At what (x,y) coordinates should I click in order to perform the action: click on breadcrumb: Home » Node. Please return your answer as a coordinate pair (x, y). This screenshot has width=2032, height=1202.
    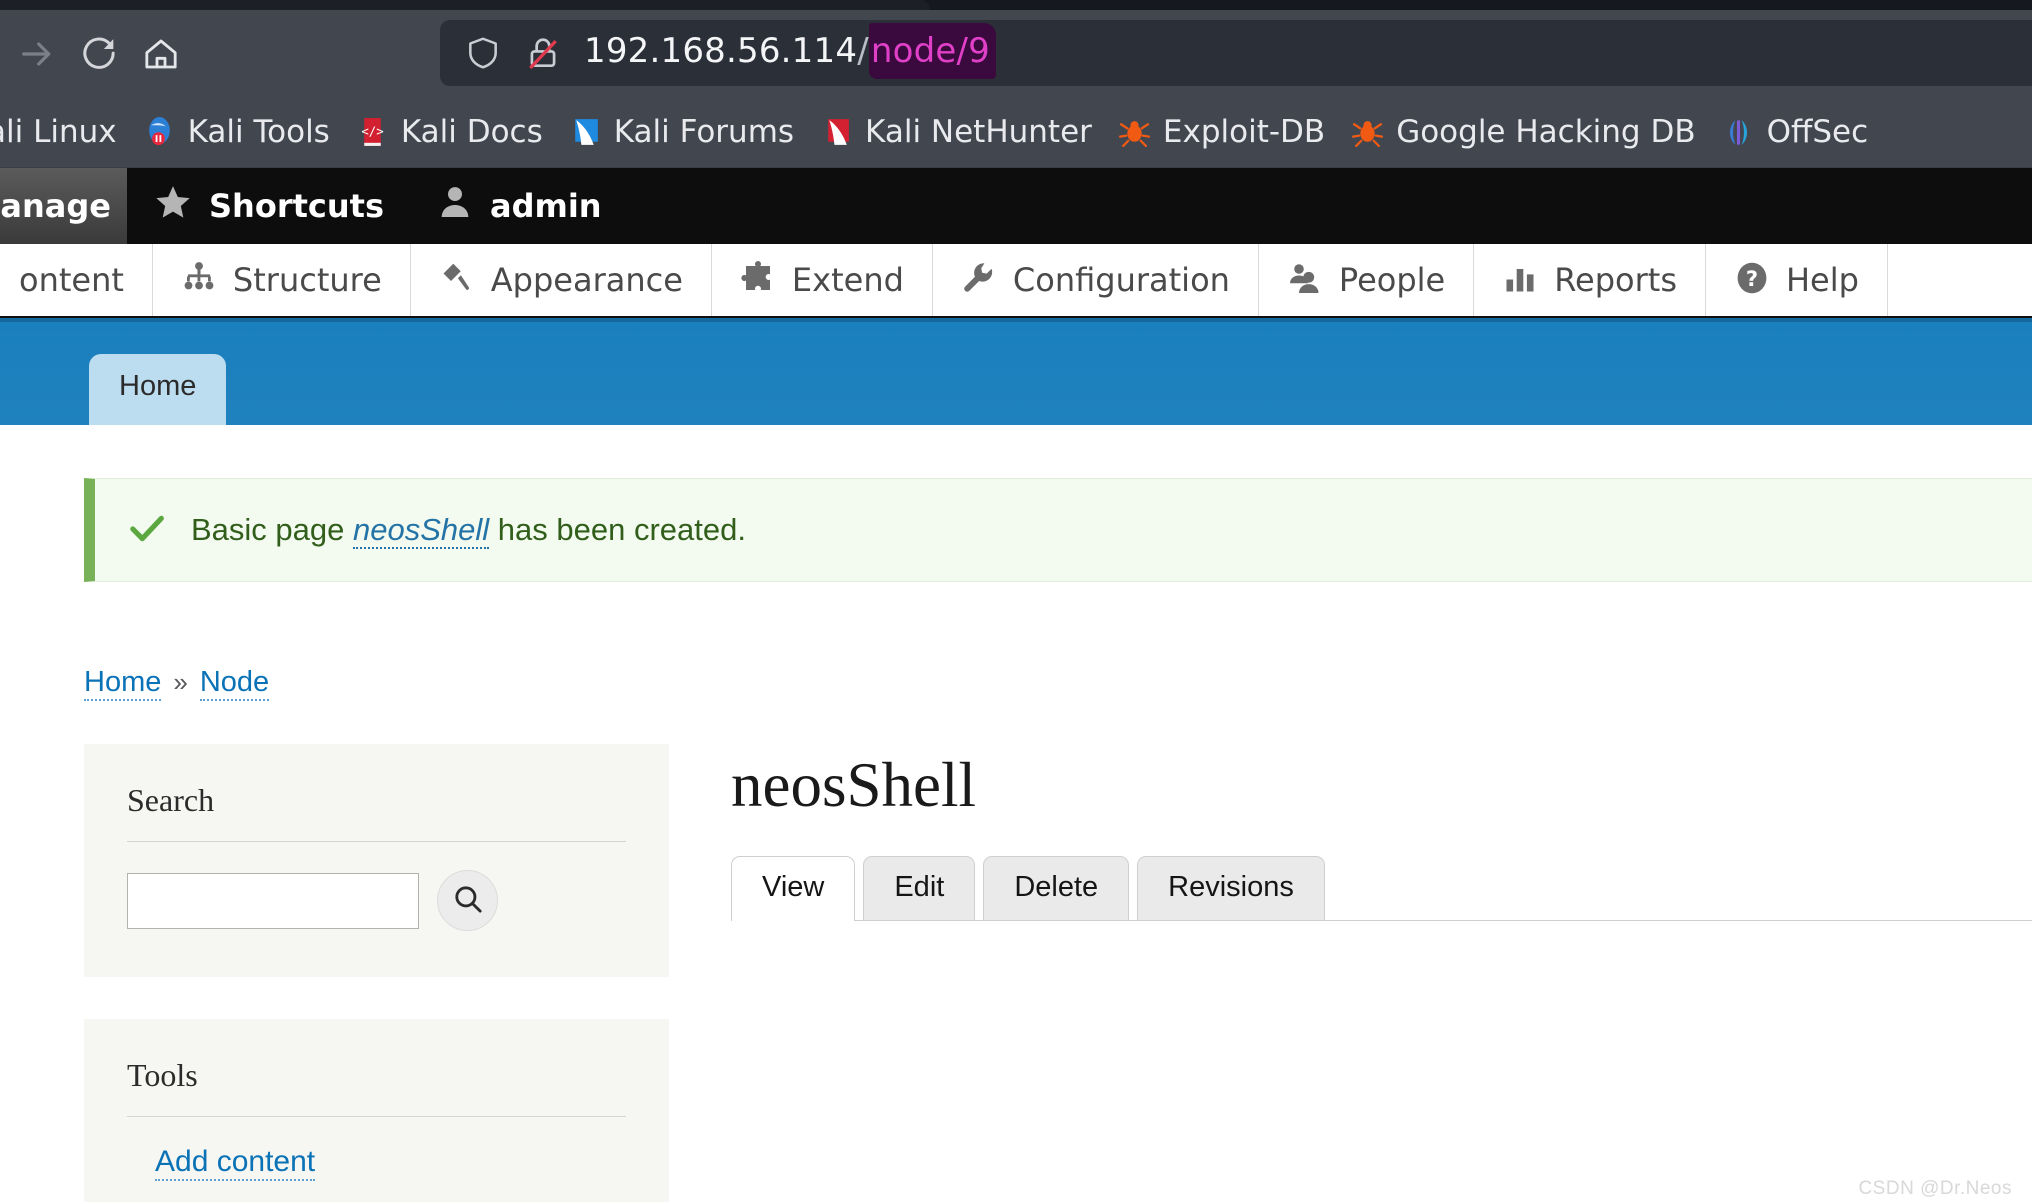
    Looking at the image, I should click on (1016, 641).